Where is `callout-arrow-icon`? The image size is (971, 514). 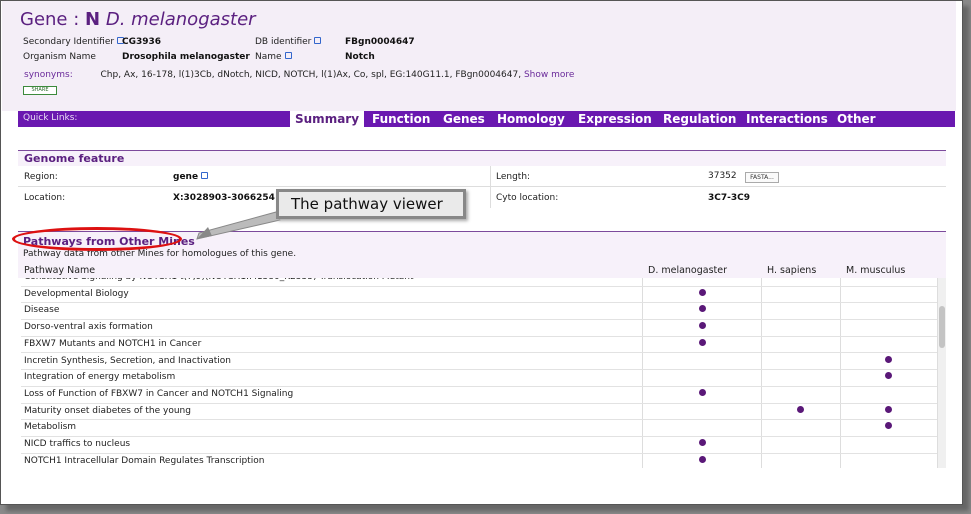 callout-arrow-icon is located at coordinates (238, 225).